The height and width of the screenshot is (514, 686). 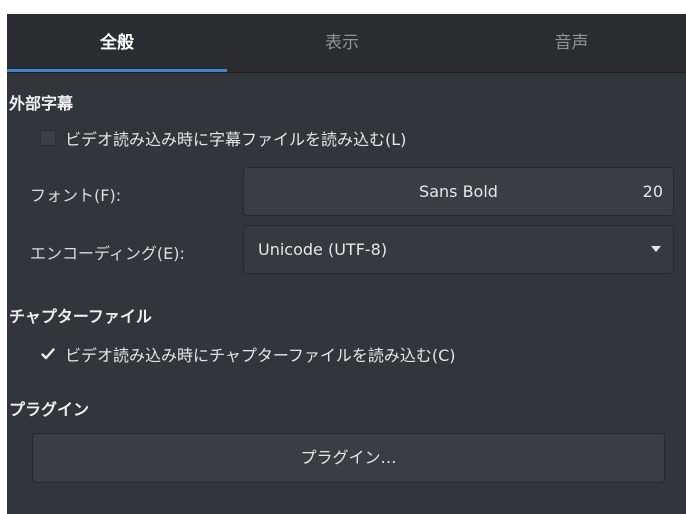 What do you see at coordinates (107, 253) in the screenshot?
I see `encoding-label: エンコーディング(E):` at bounding box center [107, 253].